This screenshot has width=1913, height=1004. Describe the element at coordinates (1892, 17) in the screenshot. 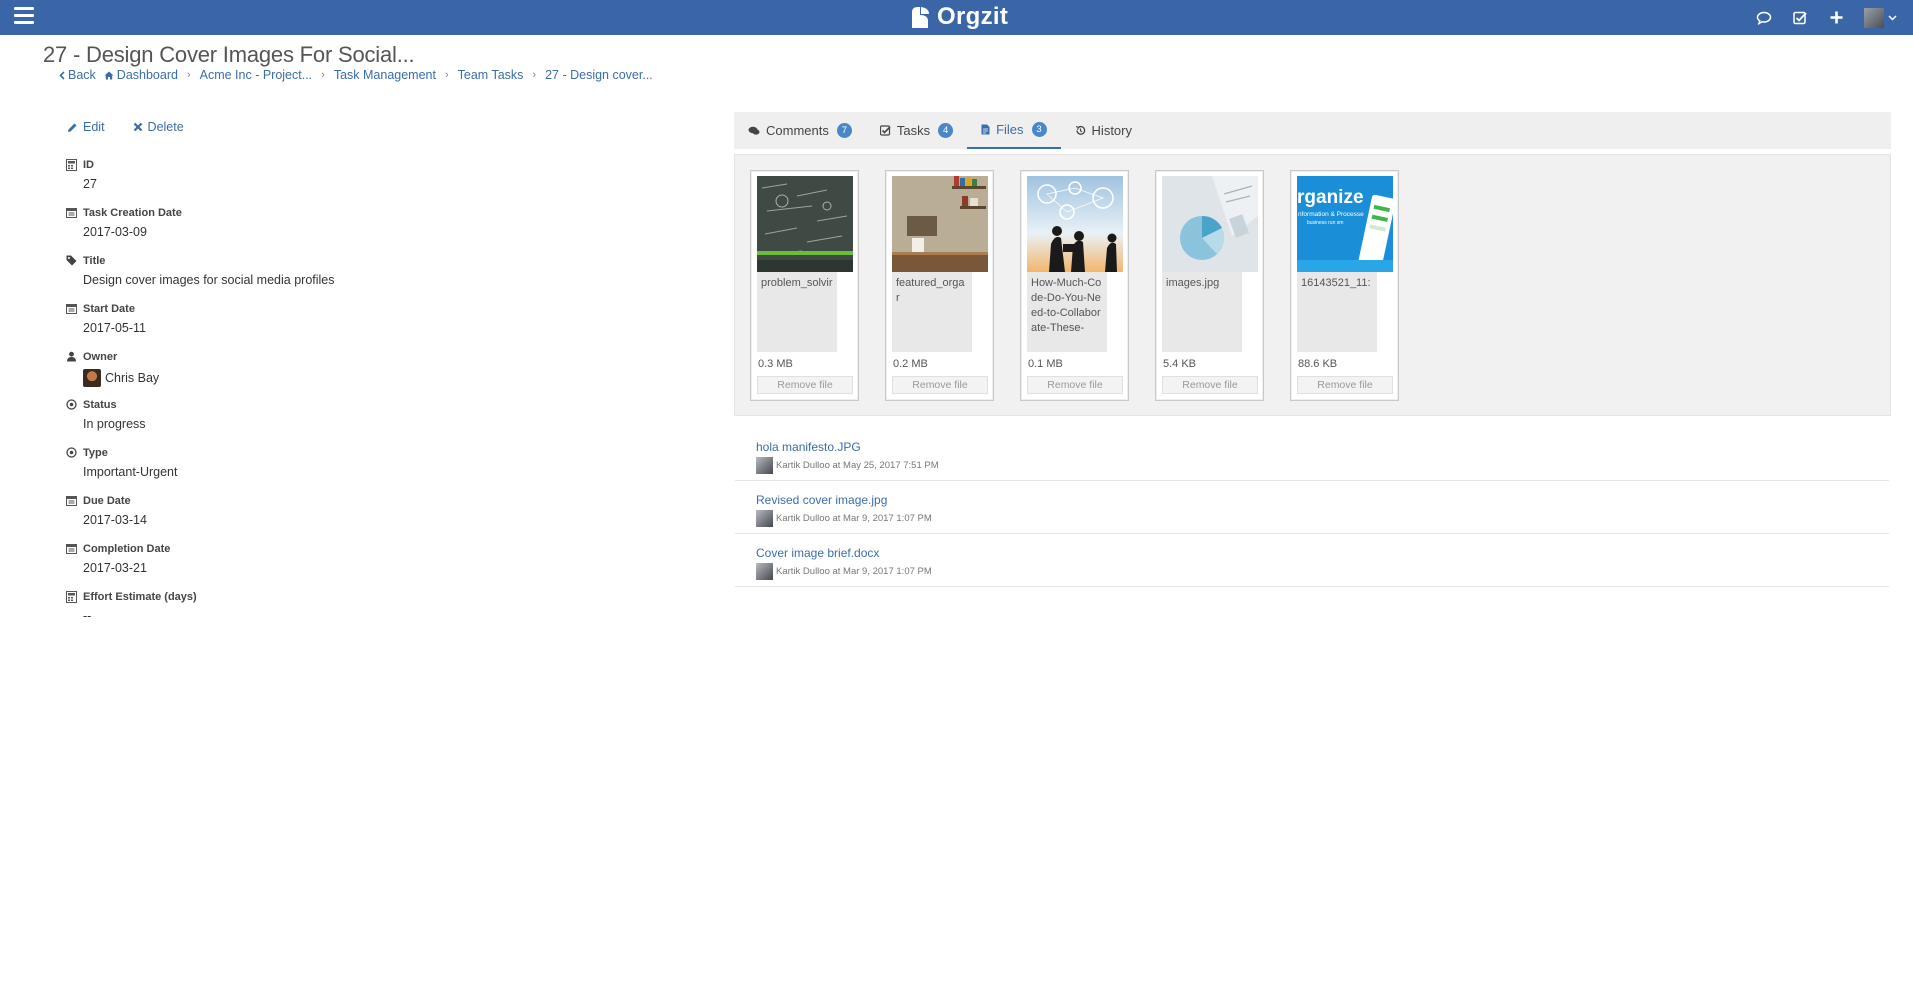

I see `chevron-down-icon` at that location.